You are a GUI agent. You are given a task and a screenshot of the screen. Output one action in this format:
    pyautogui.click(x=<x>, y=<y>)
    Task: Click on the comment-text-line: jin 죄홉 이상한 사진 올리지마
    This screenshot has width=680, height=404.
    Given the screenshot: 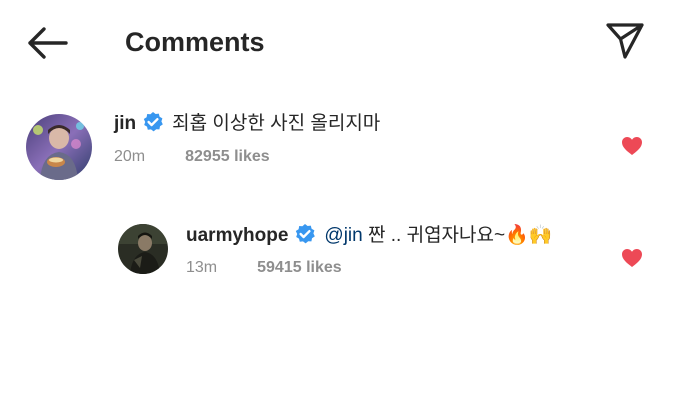 What is the action you would take?
    pyautogui.click(x=247, y=126)
    